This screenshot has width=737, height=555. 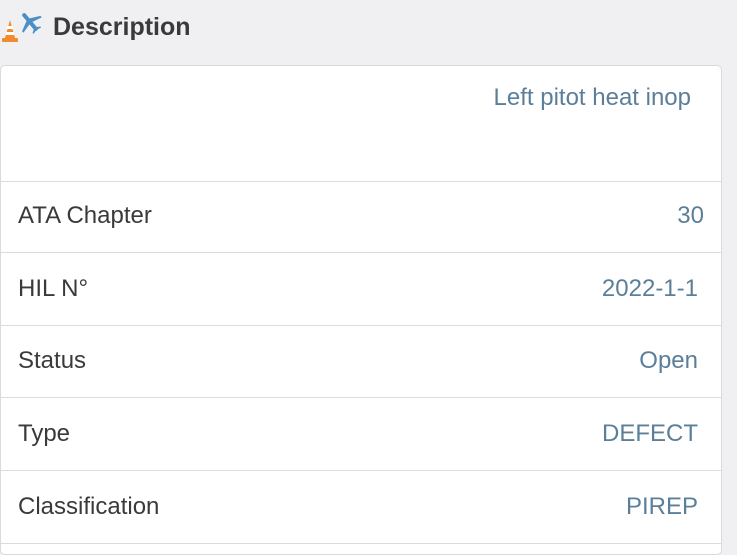 What do you see at coordinates (661, 506) in the screenshot?
I see `row-value: PIREP` at bounding box center [661, 506].